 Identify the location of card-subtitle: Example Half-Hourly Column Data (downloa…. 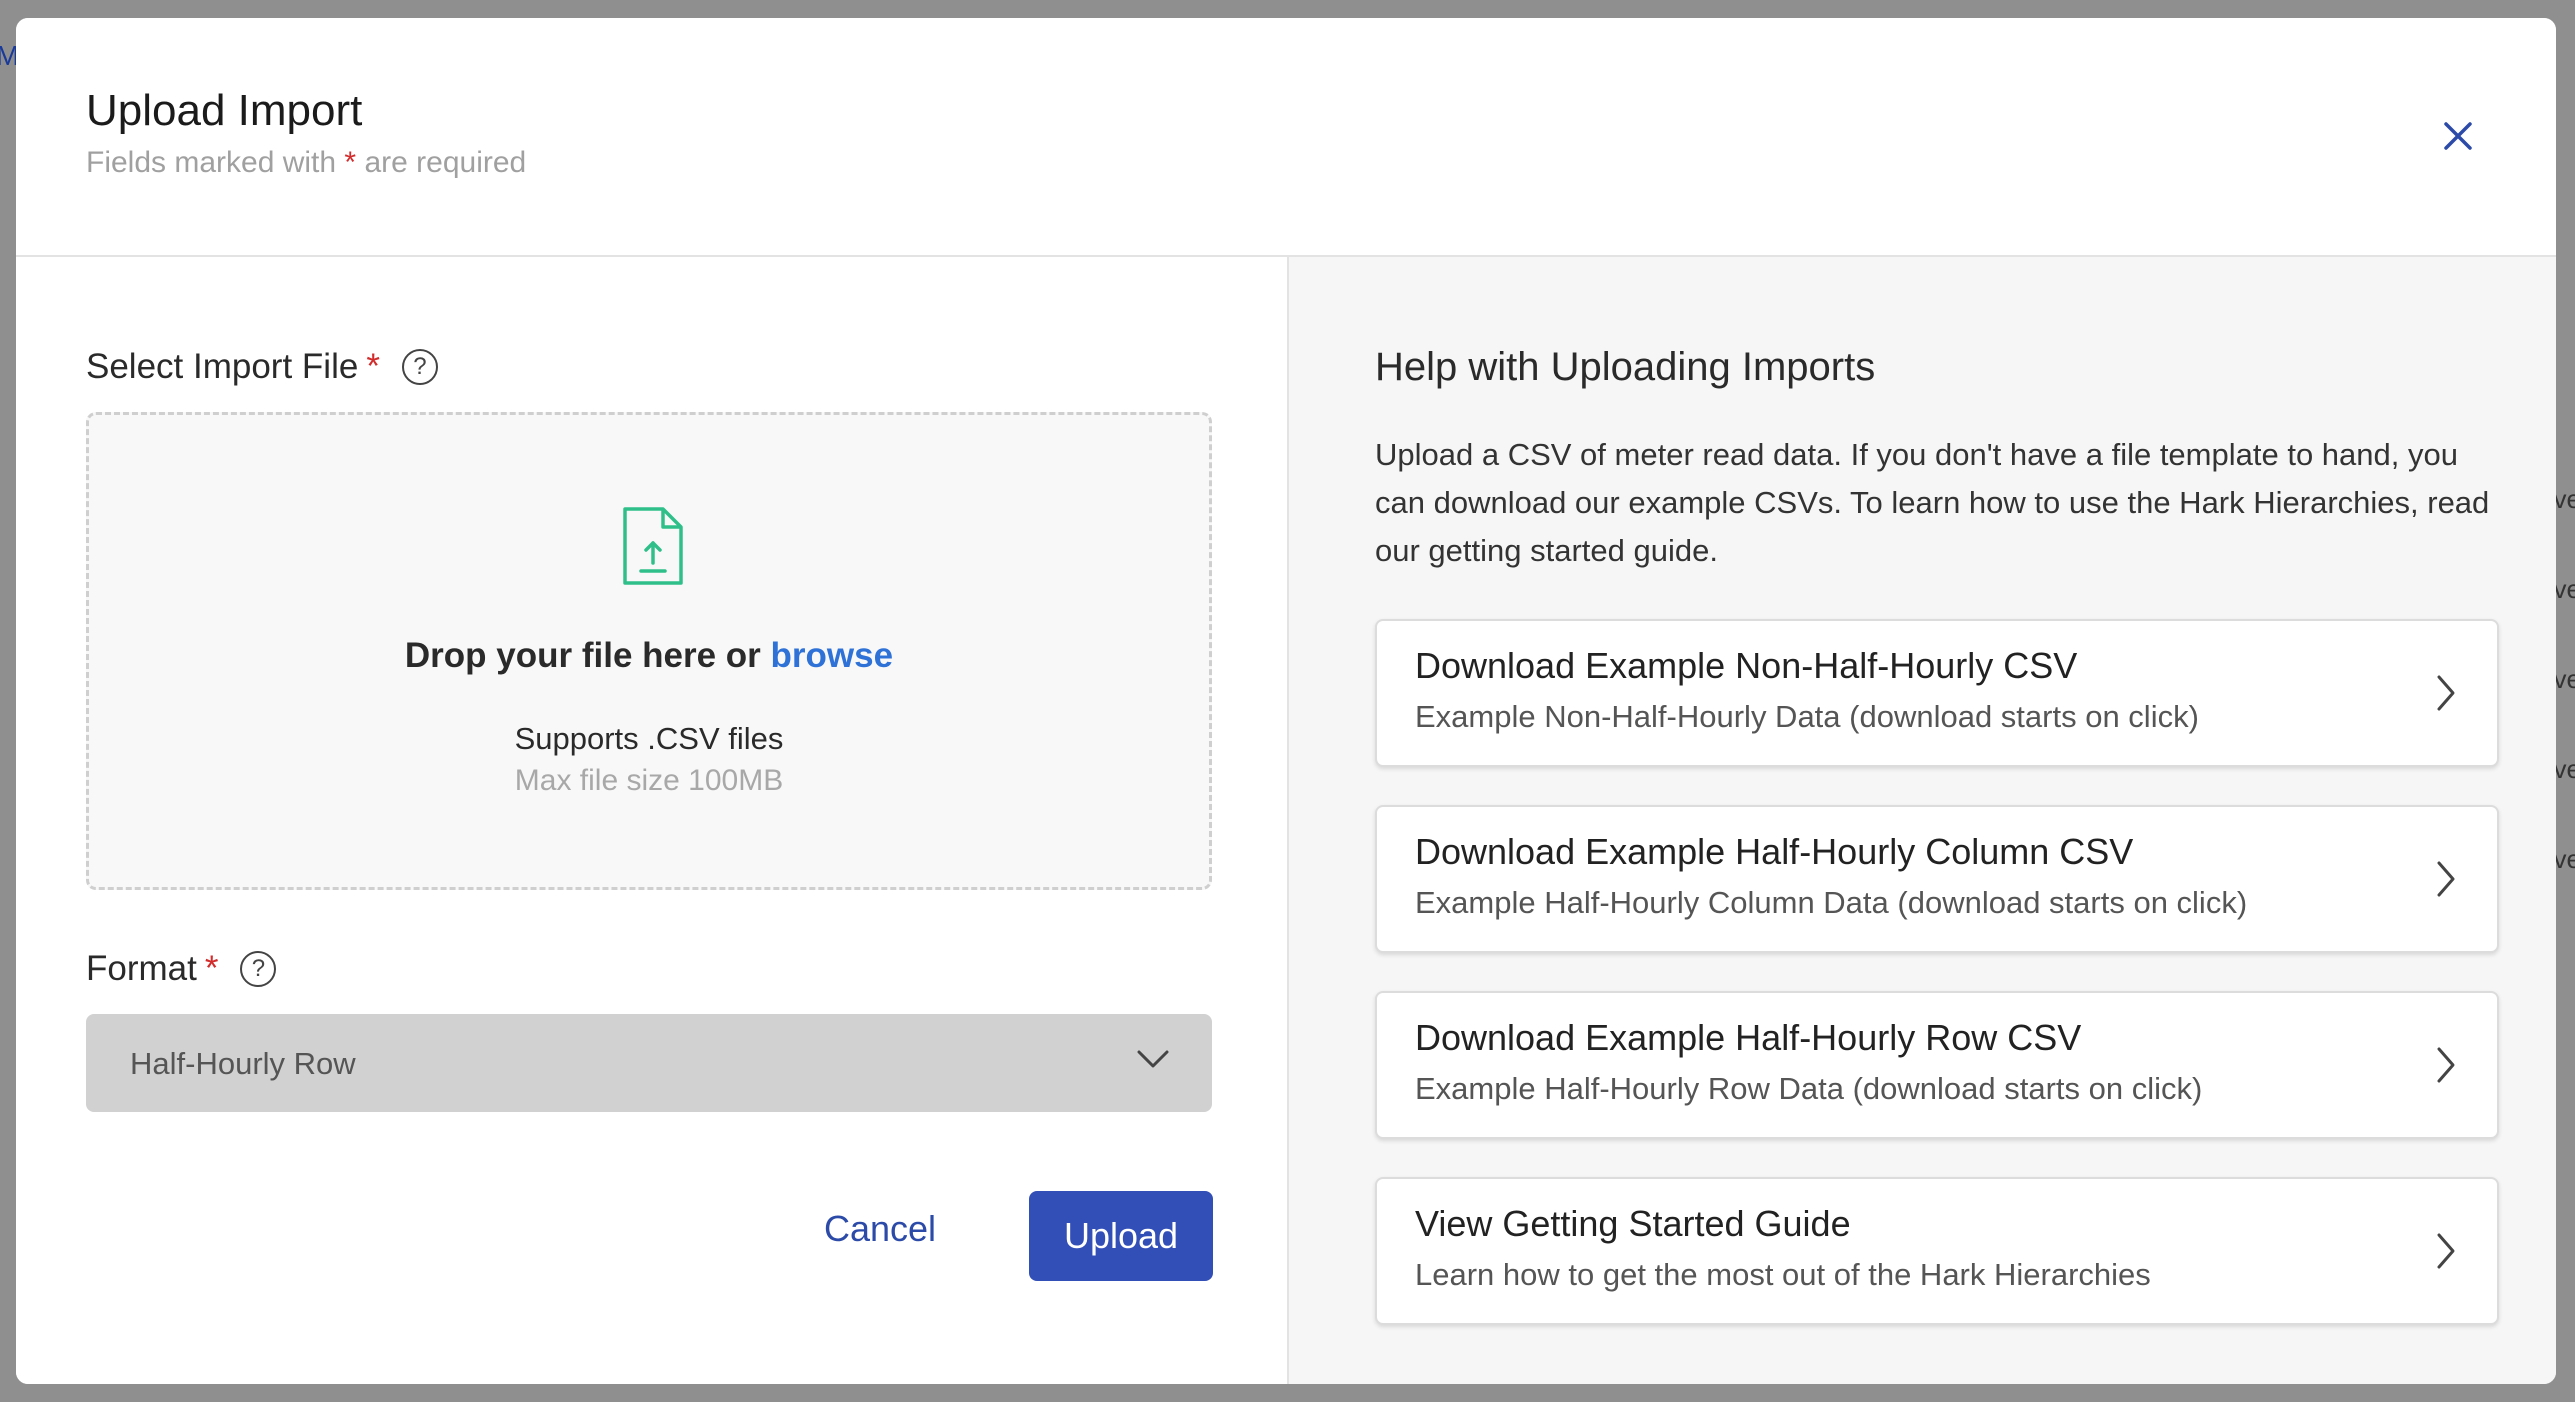
(1831, 902).